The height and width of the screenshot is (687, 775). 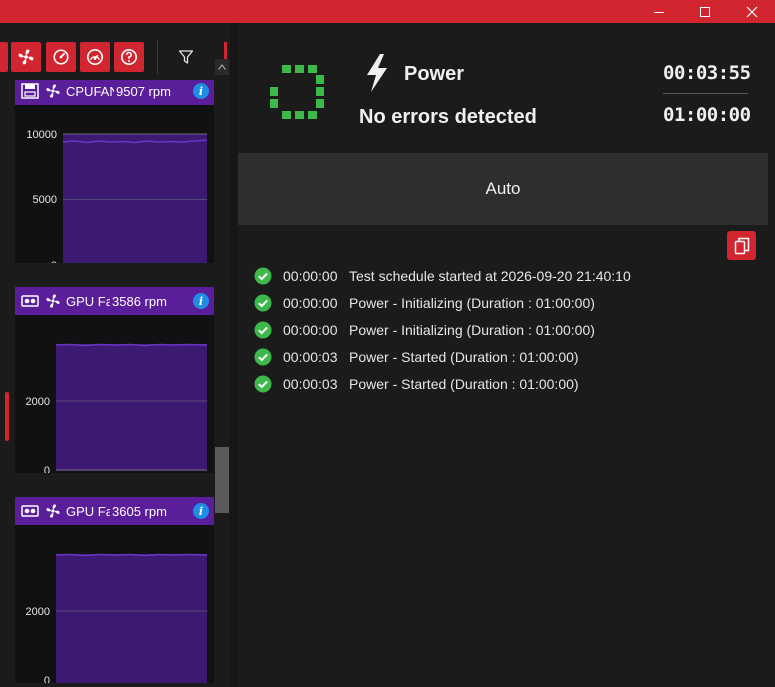 What do you see at coordinates (448, 117) in the screenshot?
I see `status-message: No errors detected` at bounding box center [448, 117].